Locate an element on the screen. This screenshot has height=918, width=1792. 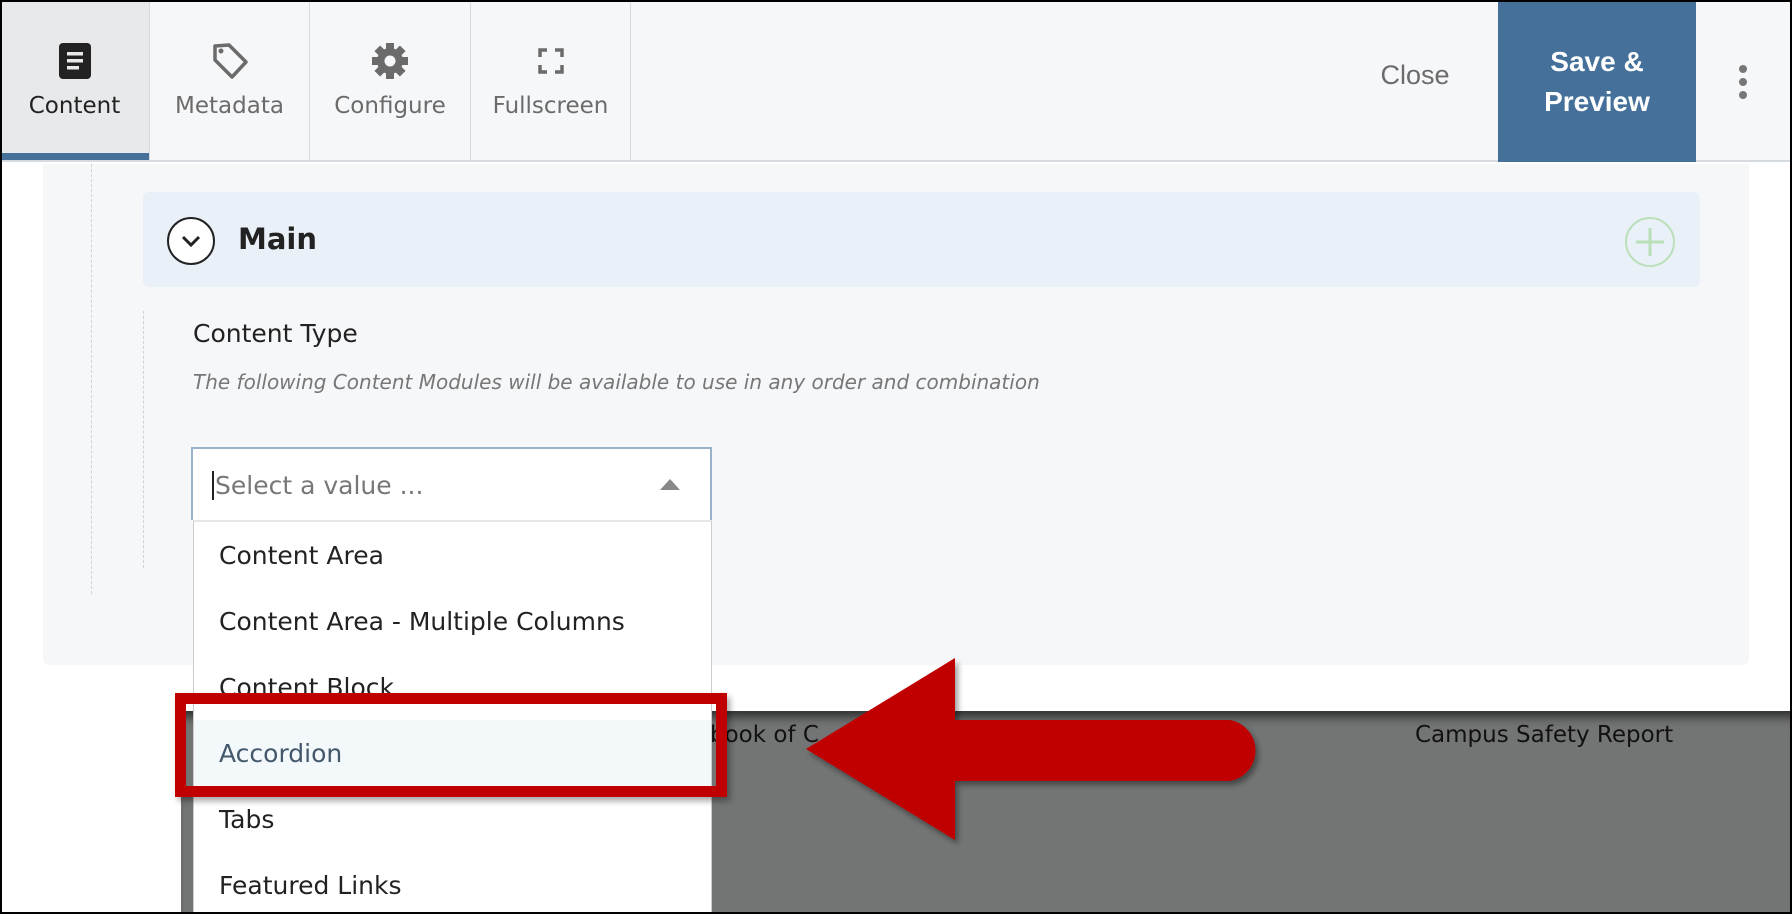
annotation-arrow-icon is located at coordinates (1031, 749).